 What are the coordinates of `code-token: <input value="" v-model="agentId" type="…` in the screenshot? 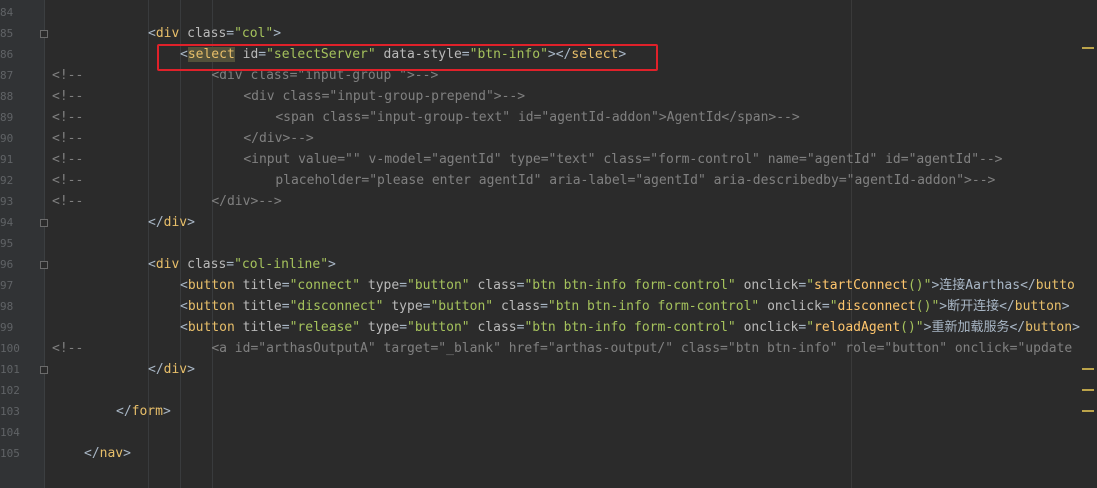 It's located at (623, 159).